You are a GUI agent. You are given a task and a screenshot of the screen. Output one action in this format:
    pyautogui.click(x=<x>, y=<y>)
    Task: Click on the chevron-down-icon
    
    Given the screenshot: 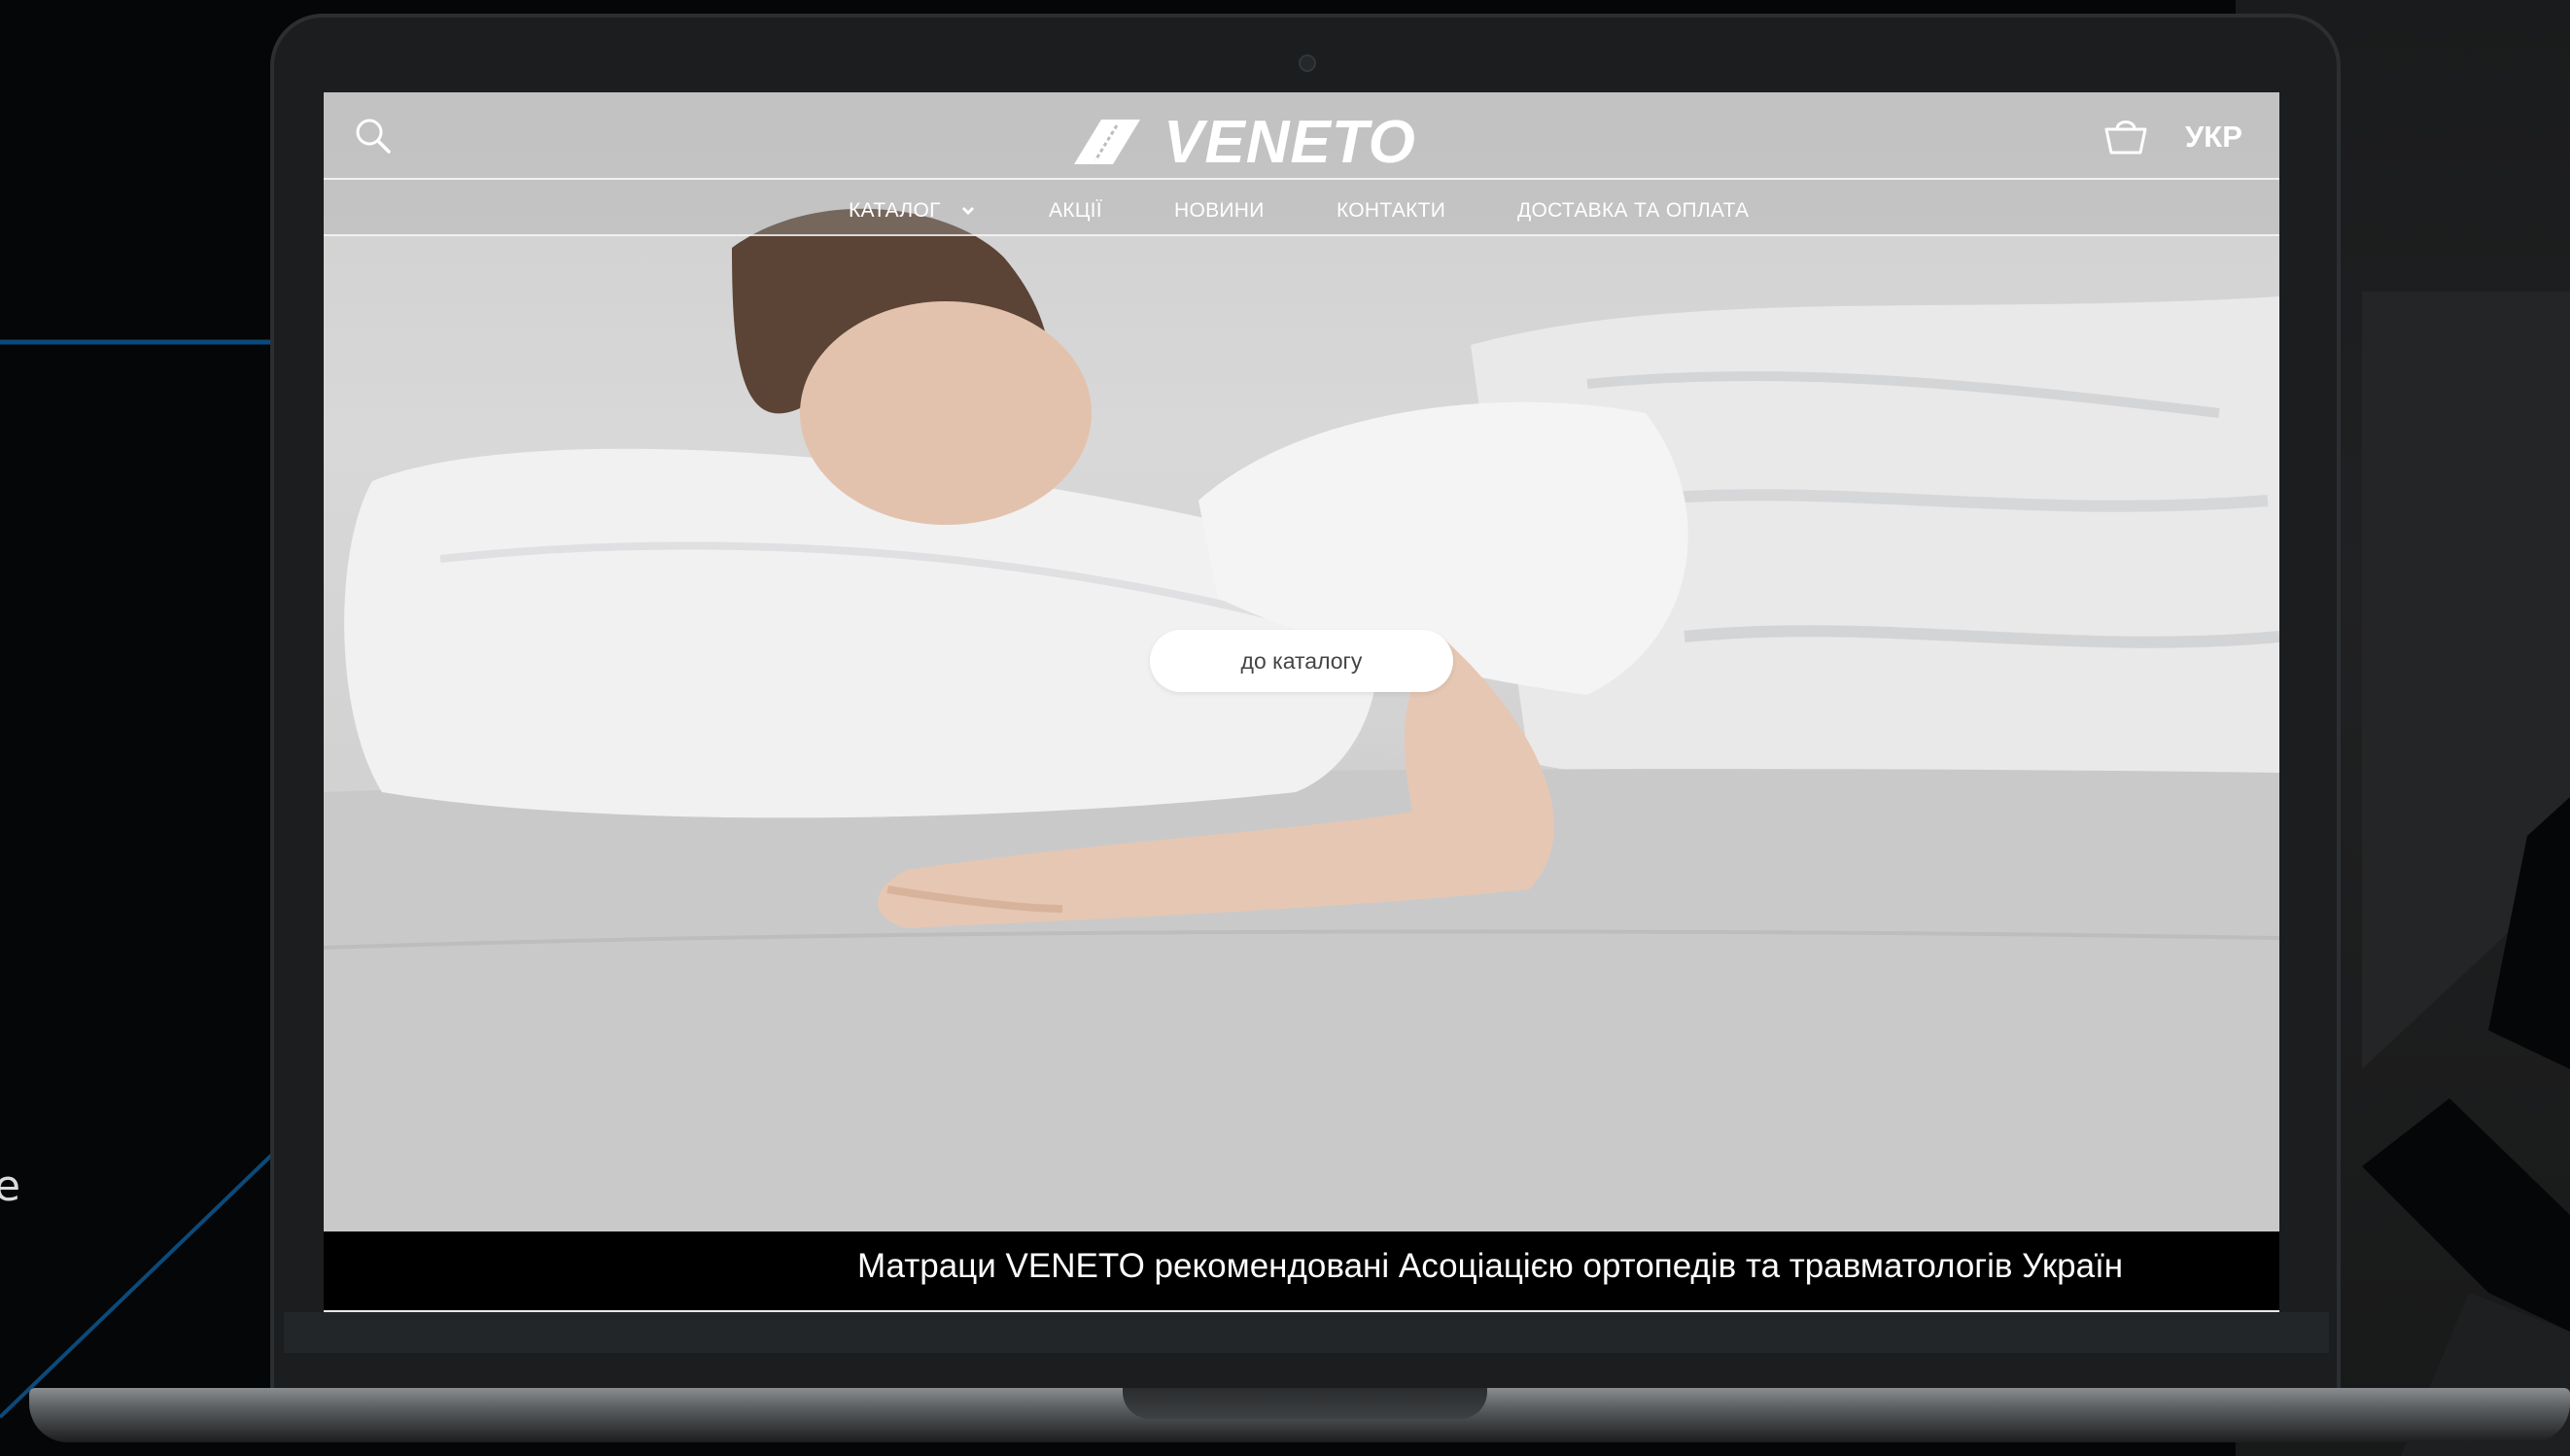 What is the action you would take?
    pyautogui.click(x=967, y=211)
    